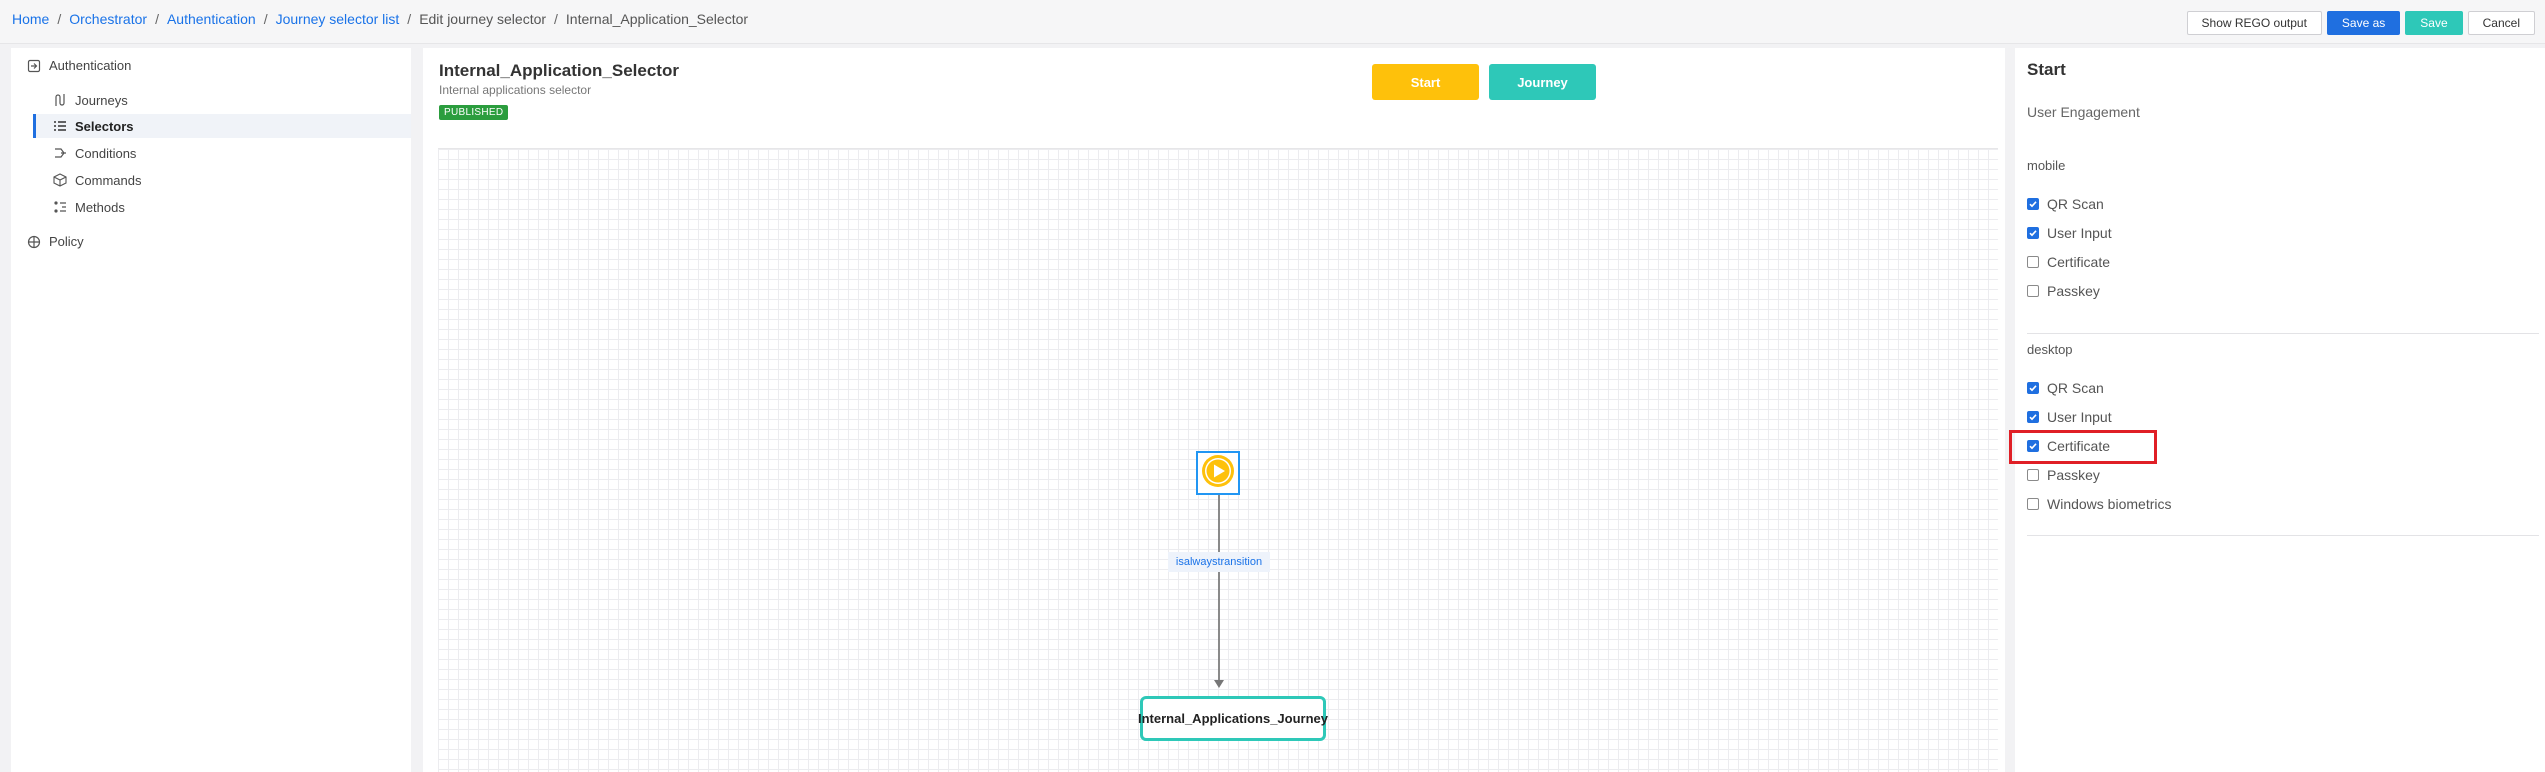  Describe the element at coordinates (34, 66) in the screenshot. I see `login-icon` at that location.